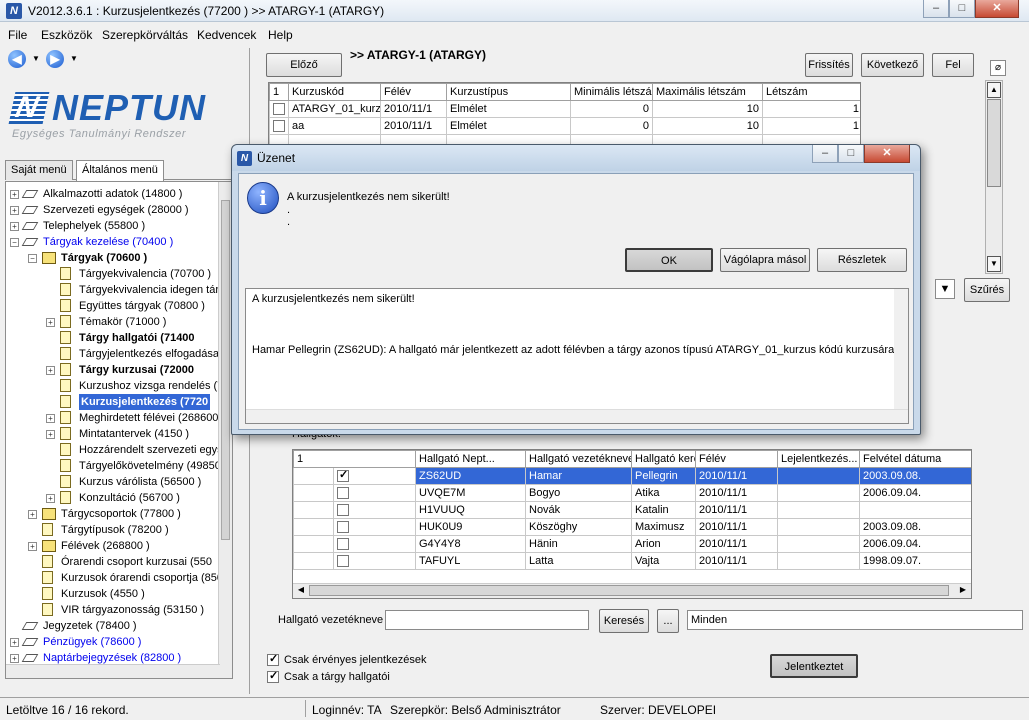  What do you see at coordinates (901, 349) in the screenshot?
I see `details-vertical-scrollbar` at bounding box center [901, 349].